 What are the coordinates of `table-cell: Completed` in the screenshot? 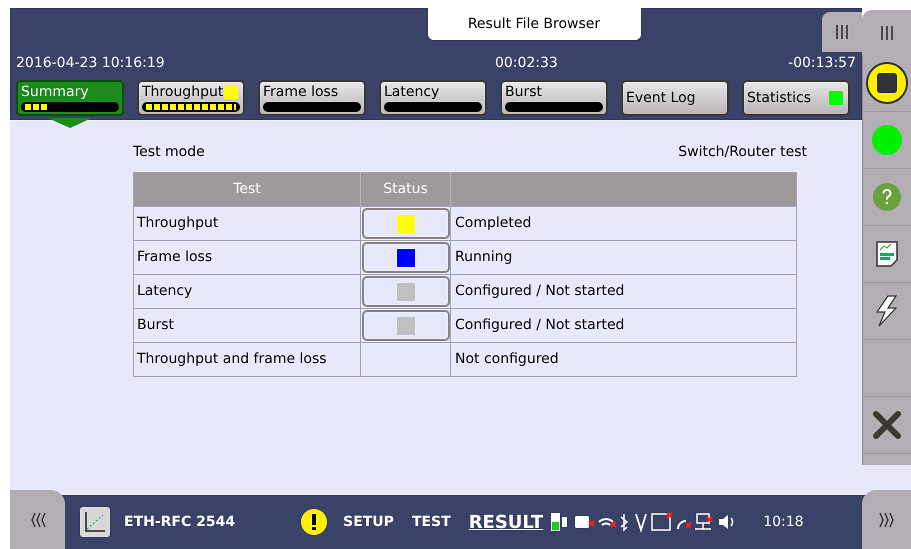 It's located at (623, 223).